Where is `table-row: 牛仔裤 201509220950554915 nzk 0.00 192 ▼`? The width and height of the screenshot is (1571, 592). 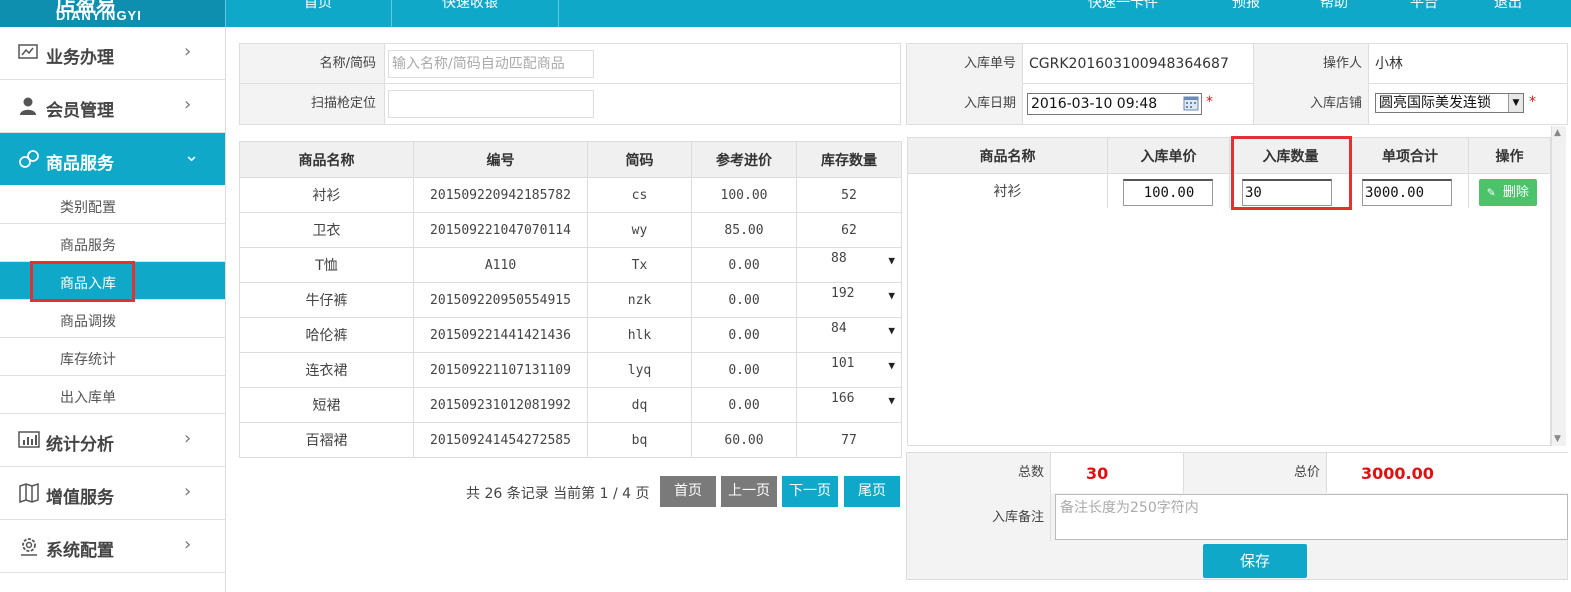
table-row: 牛仔裤 201509220950554915 nzk 0.00 192 ▼ is located at coordinates (570, 300).